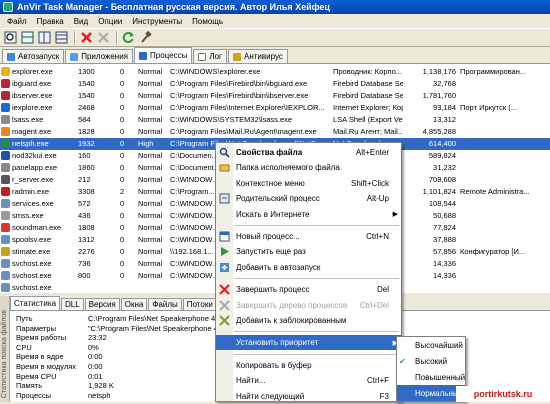  I want to click on refresh-icon, so click(128, 37).